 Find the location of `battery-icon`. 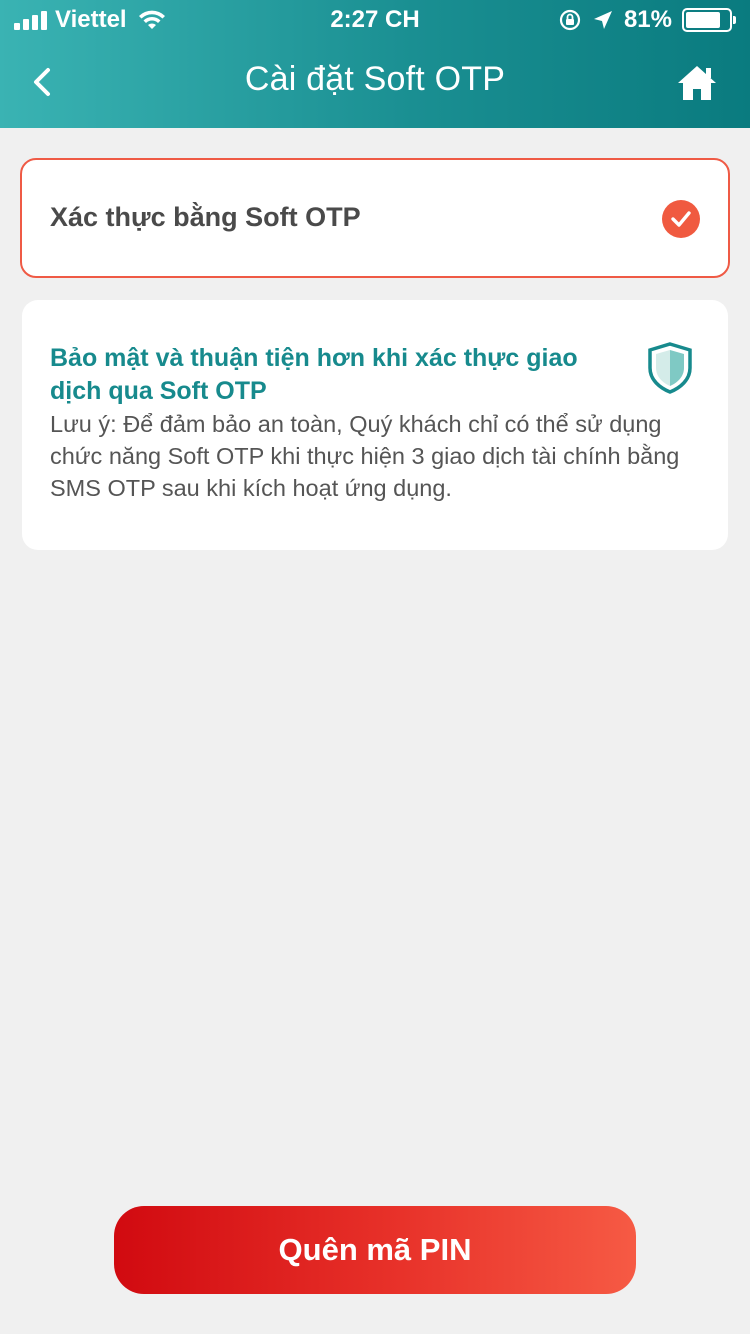

battery-icon is located at coordinates (709, 20).